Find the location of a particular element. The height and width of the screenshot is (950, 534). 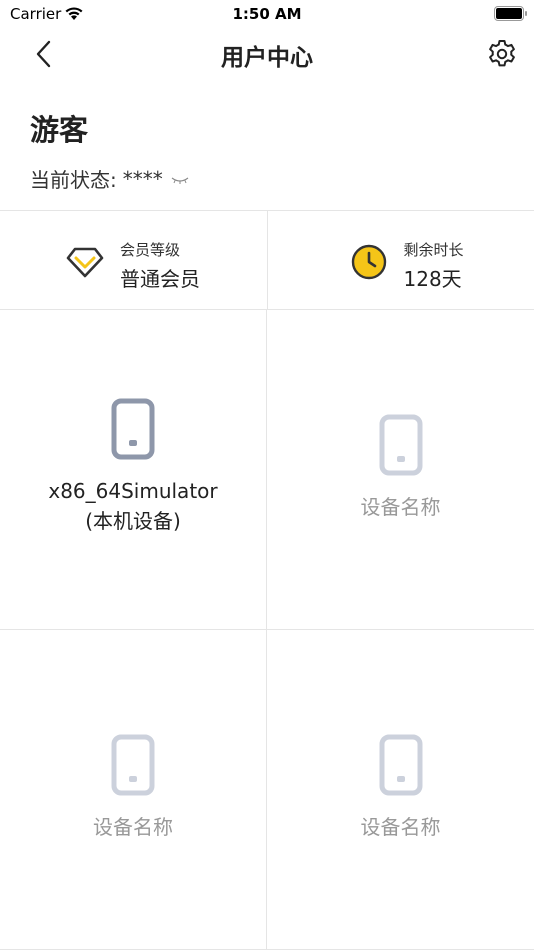

membership-info-row: 会员等级 普通会员 剩余时长 128天 is located at coordinates (267, 260).